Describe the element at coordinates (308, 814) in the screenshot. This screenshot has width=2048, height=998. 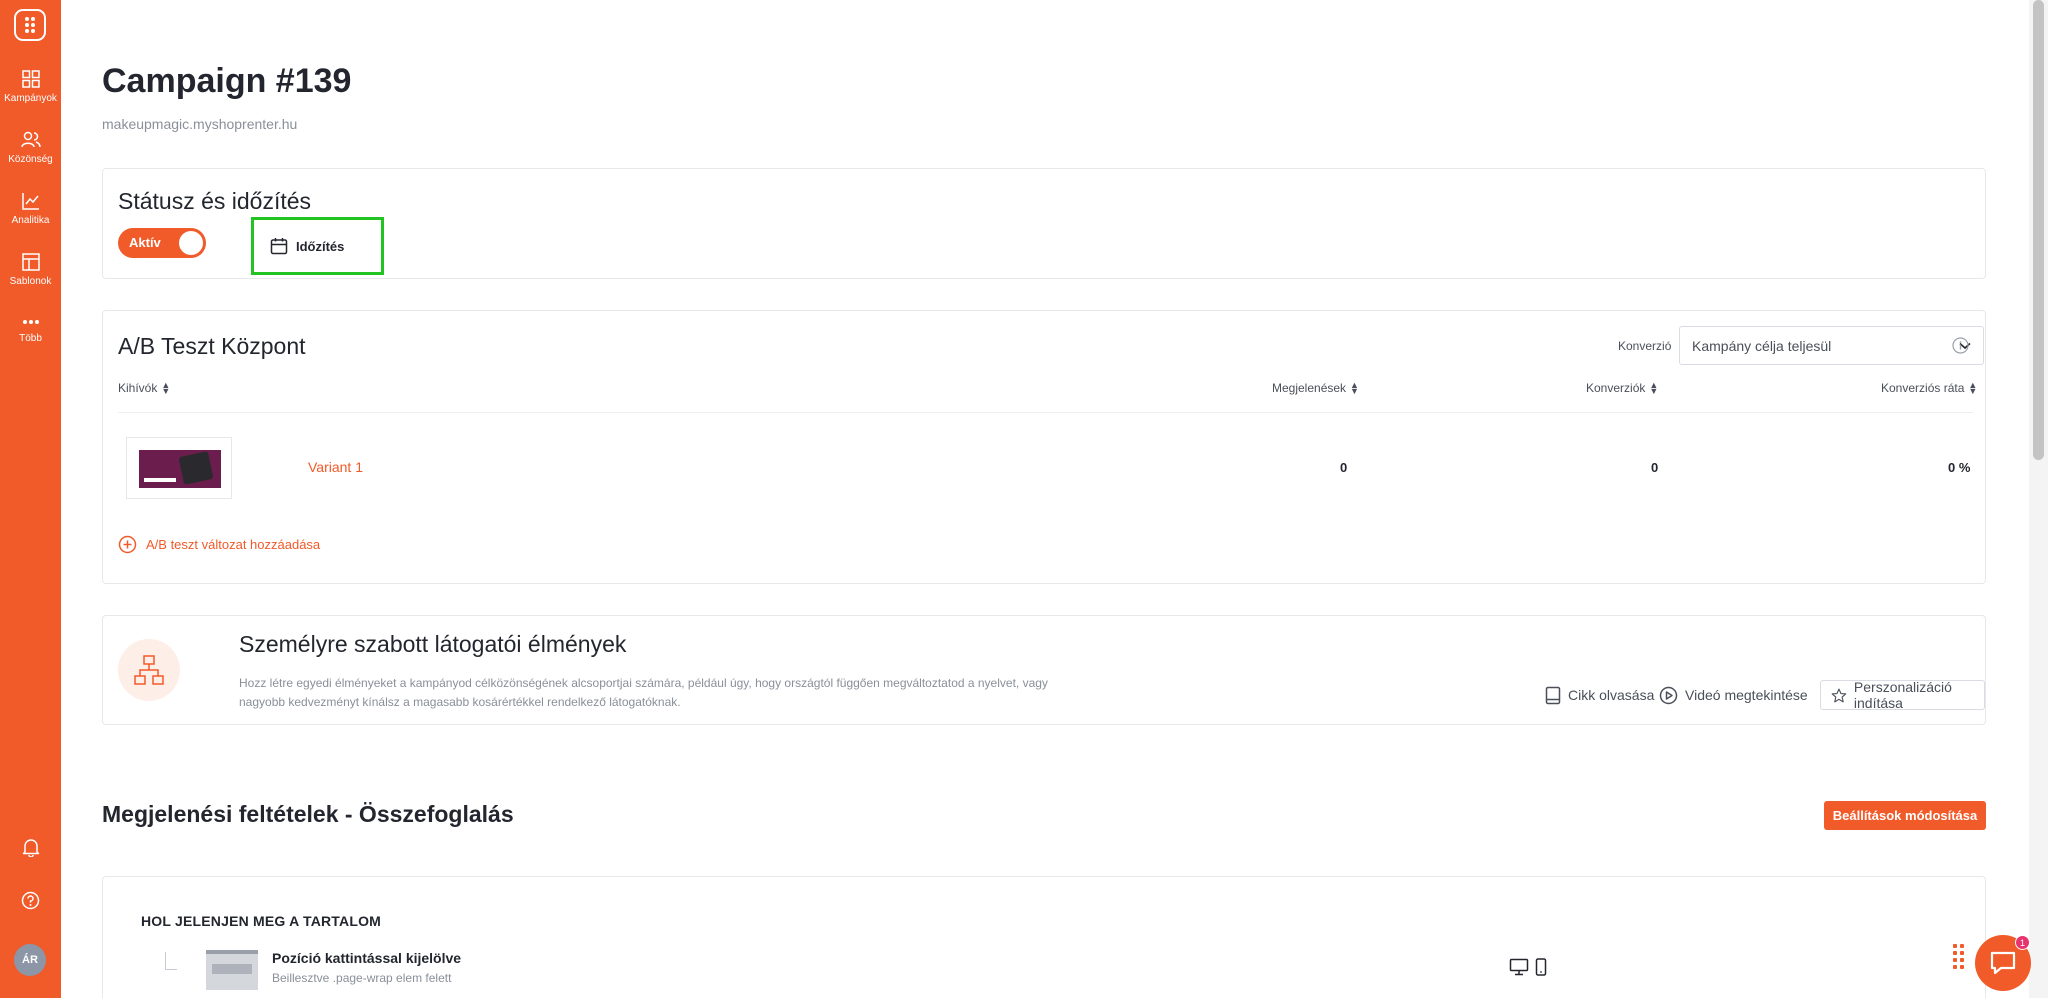
I see `summary-title: Megjelenési feltételek - Összefoglalás` at that location.